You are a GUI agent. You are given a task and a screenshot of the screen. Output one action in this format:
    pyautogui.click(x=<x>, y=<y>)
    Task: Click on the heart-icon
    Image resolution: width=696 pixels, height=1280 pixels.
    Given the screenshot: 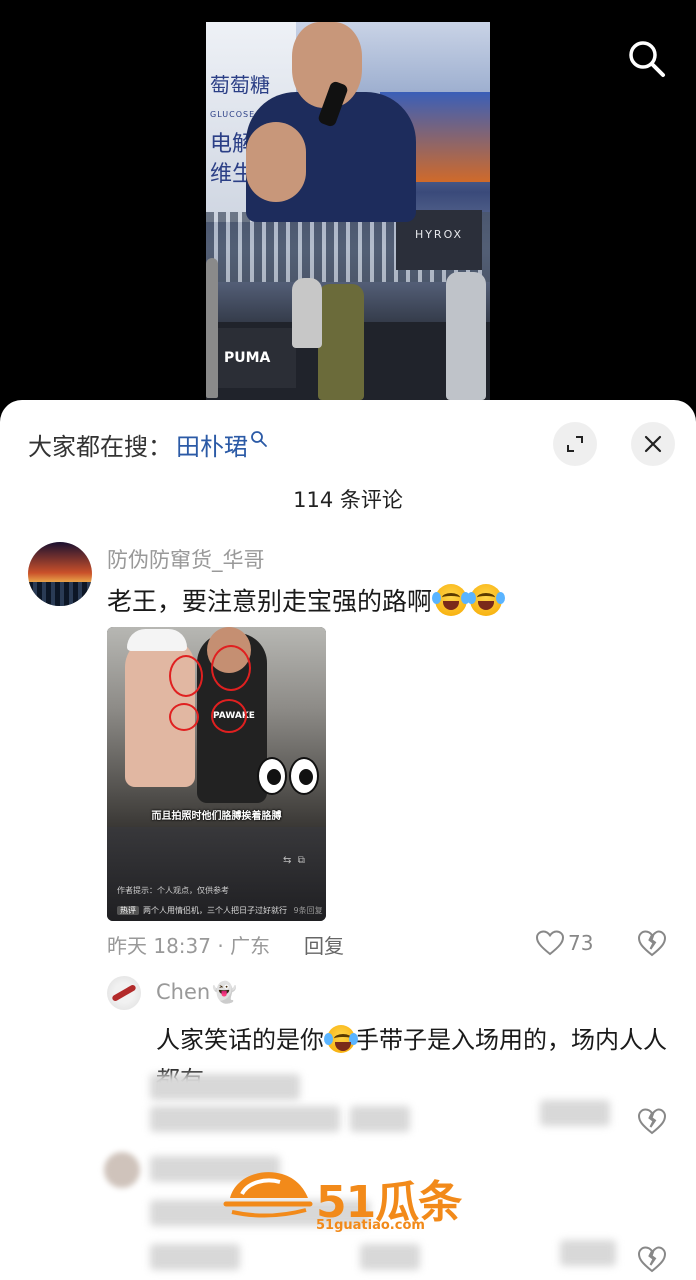 What is the action you would take?
    pyautogui.click(x=550, y=943)
    